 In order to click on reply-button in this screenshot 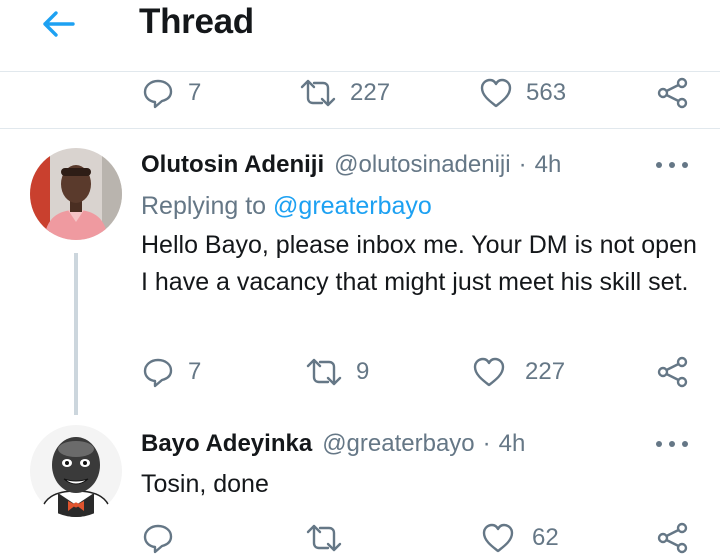, I will do `click(158, 538)`.